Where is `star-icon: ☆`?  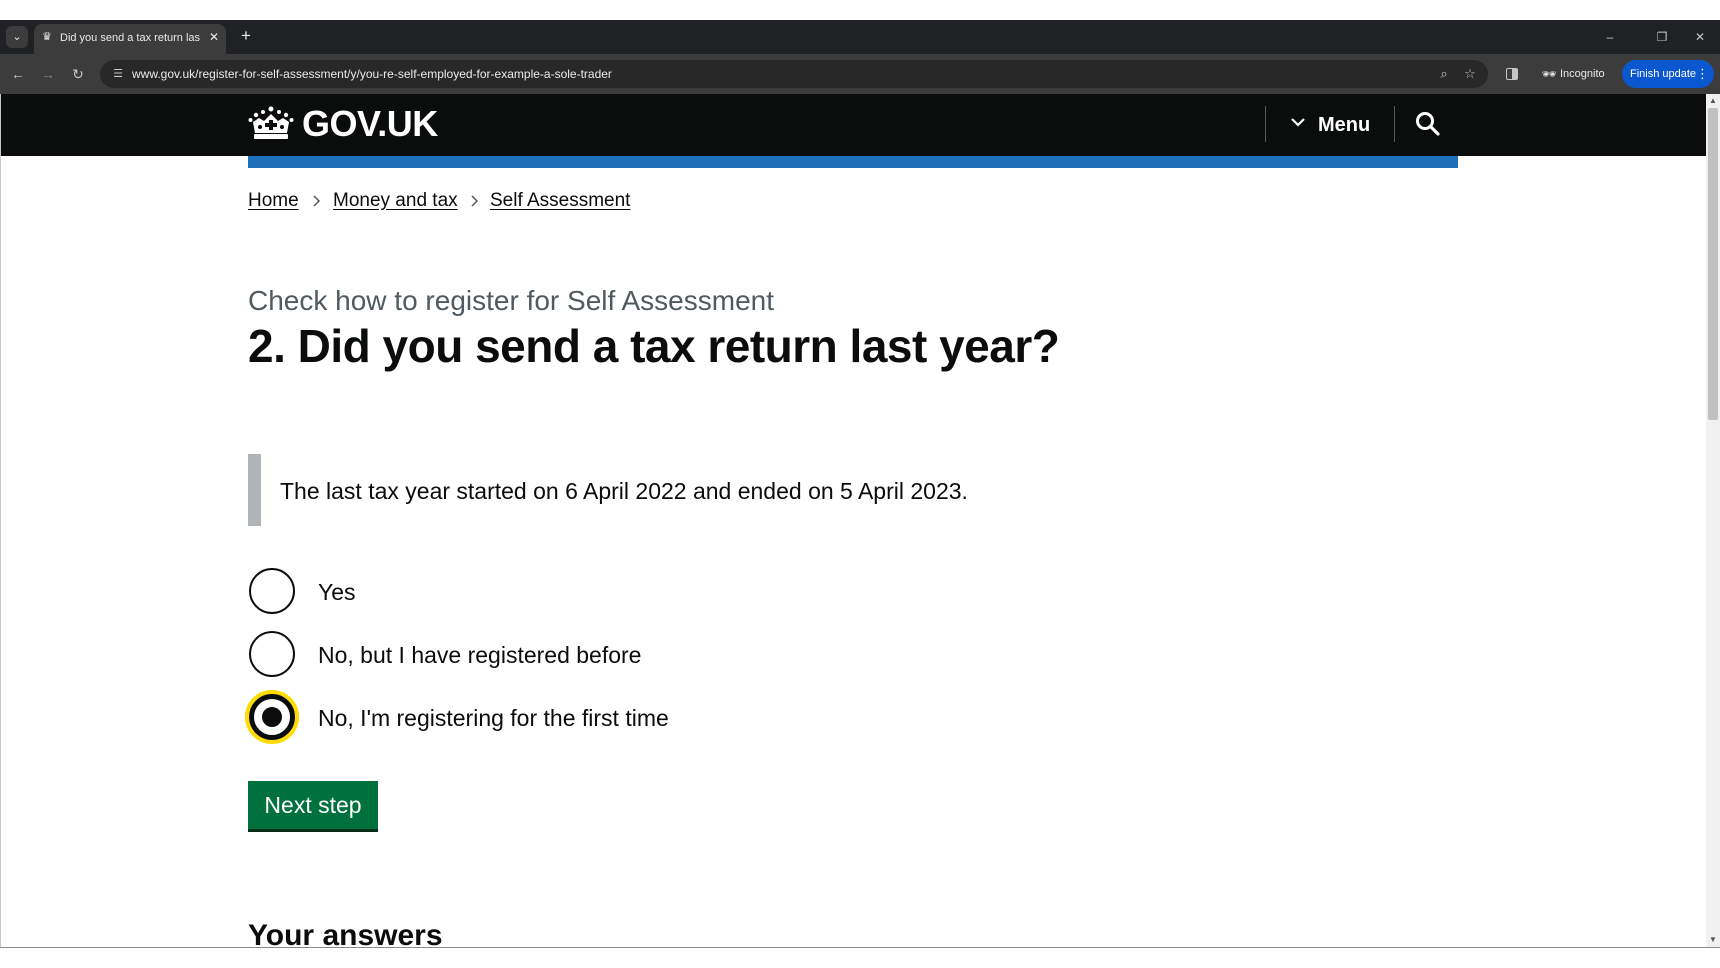 star-icon: ☆ is located at coordinates (1470, 74).